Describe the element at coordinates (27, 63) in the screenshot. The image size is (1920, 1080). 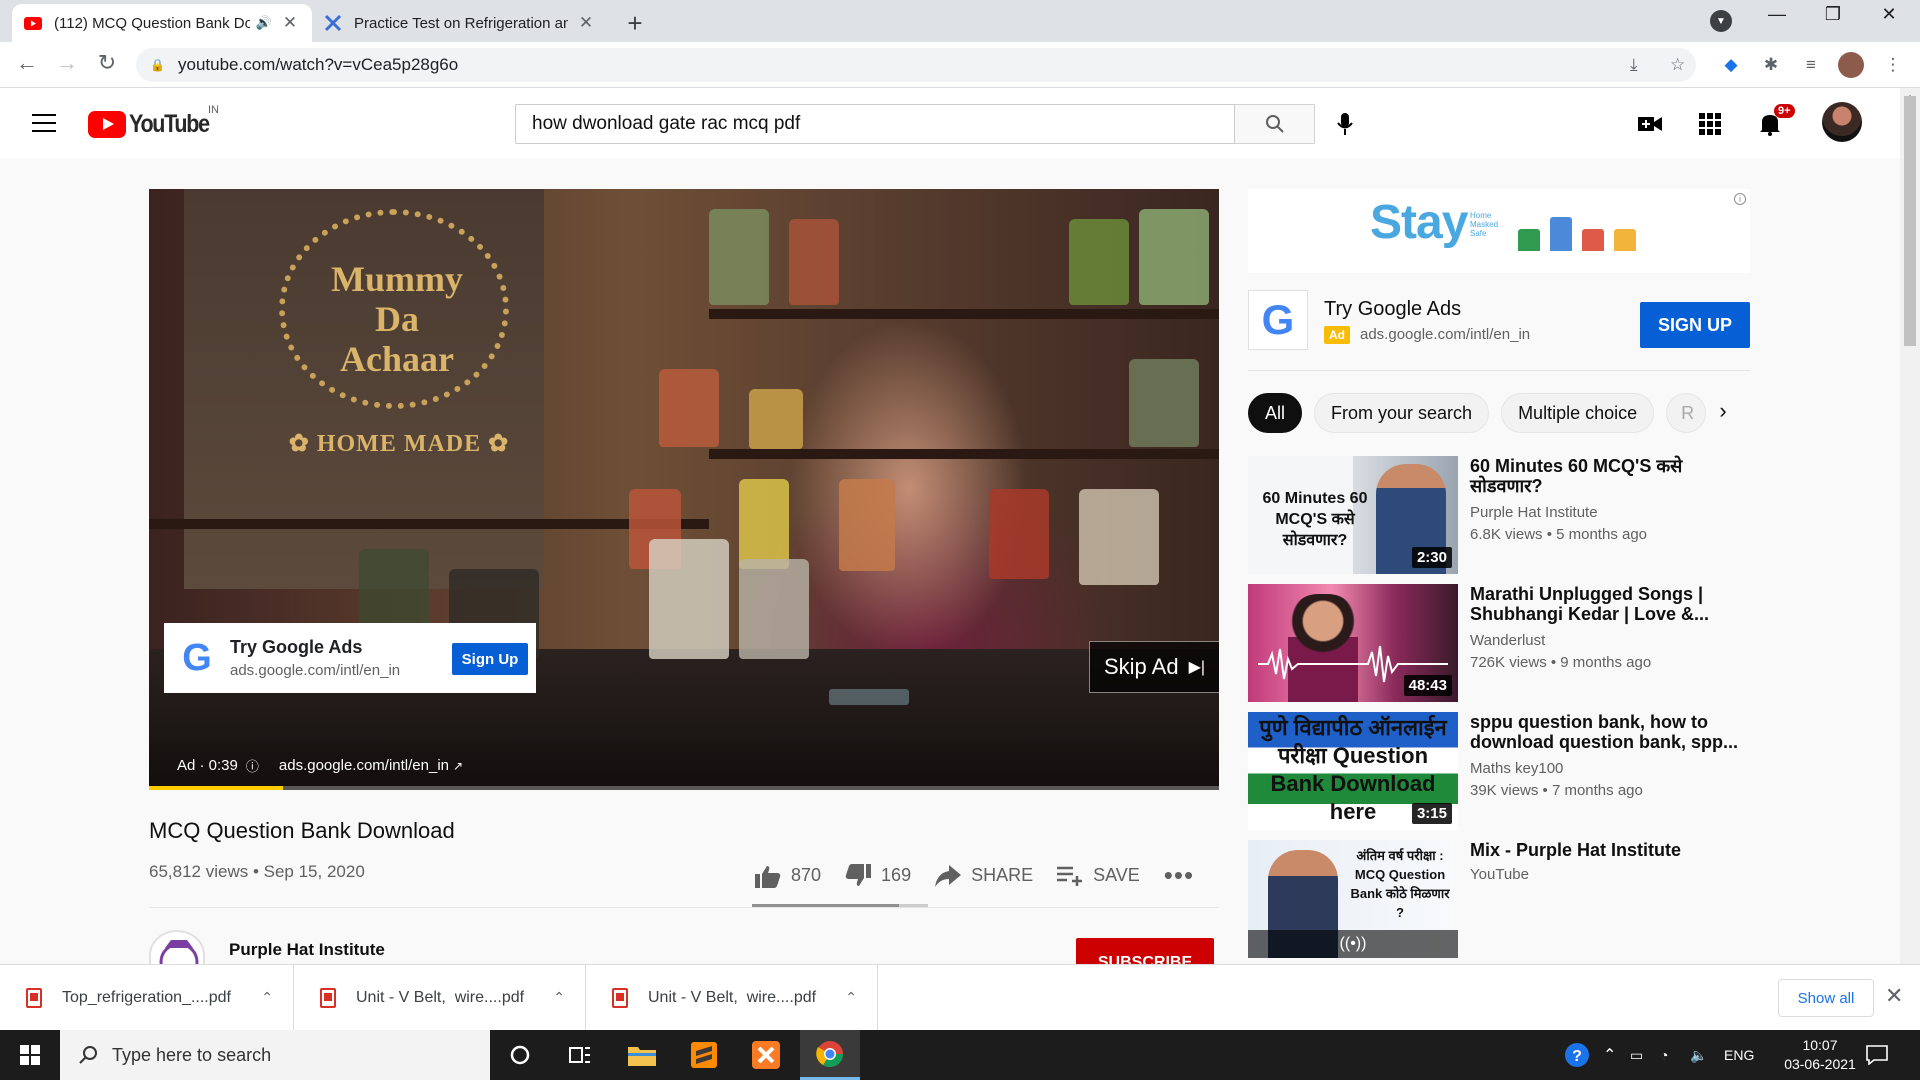
I see `back-icon: ←` at that location.